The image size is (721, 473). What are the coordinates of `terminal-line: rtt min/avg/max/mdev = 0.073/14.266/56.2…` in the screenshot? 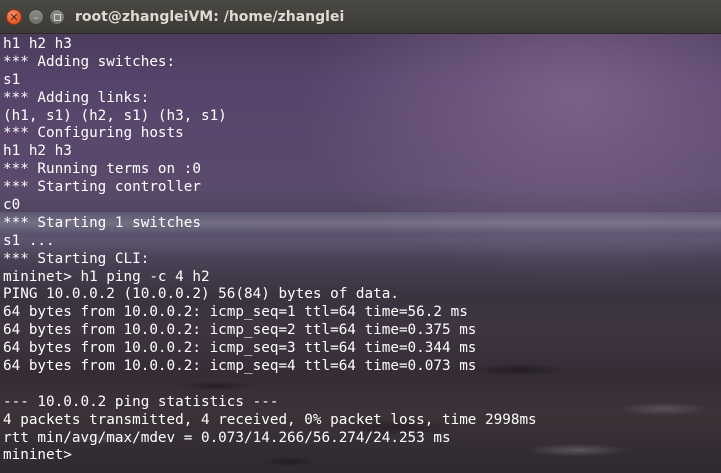 It's located at (227, 437).